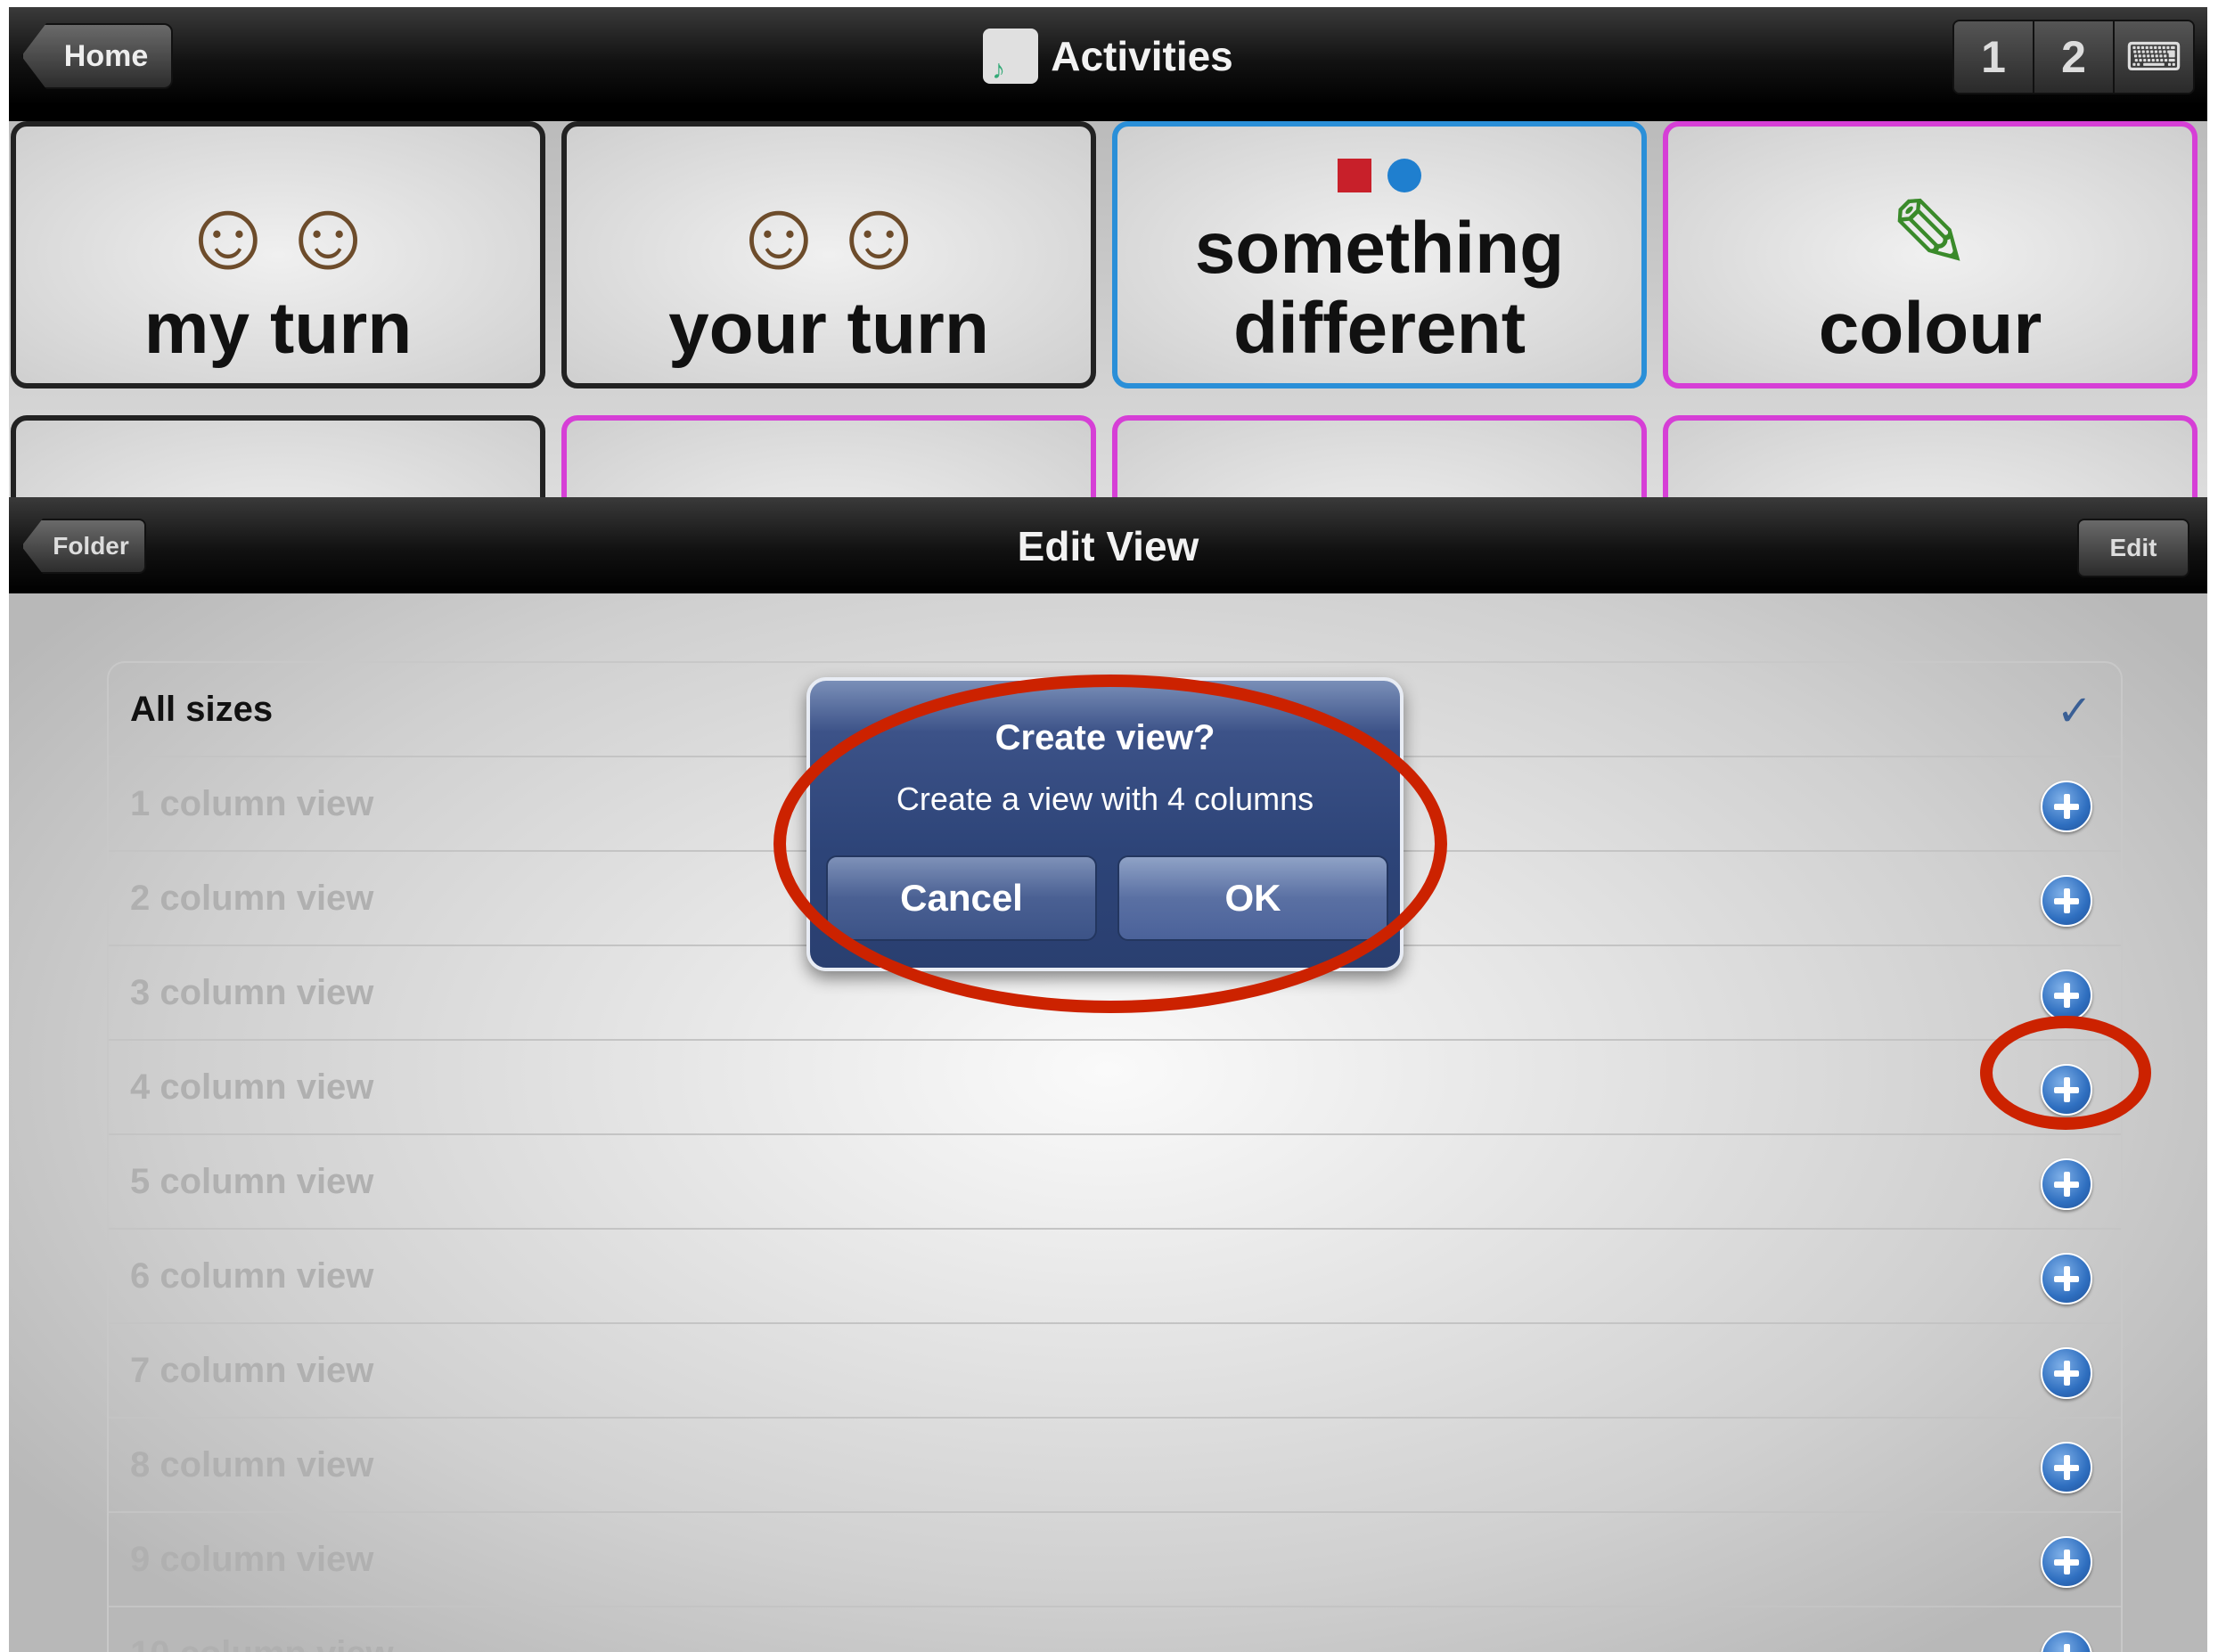 The image size is (2218, 1652). I want to click on view-row-label: 4 column view, so click(252, 1087).